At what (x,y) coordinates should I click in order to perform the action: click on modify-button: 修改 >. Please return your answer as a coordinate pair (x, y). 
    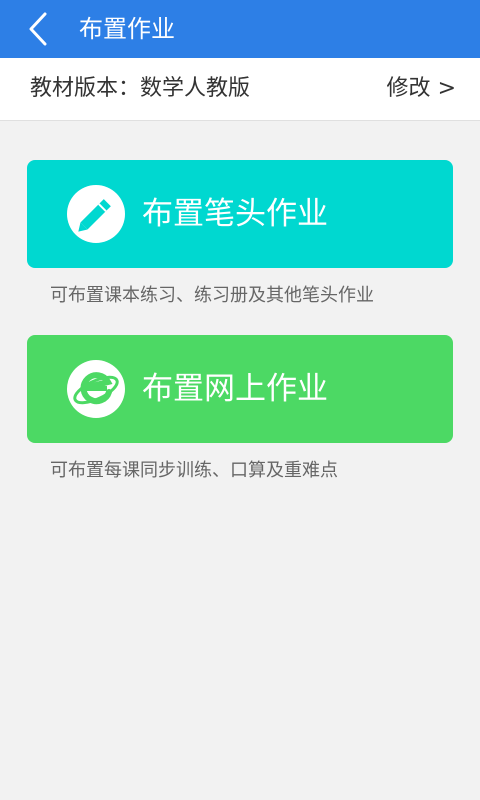
    Looking at the image, I should click on (421, 89).